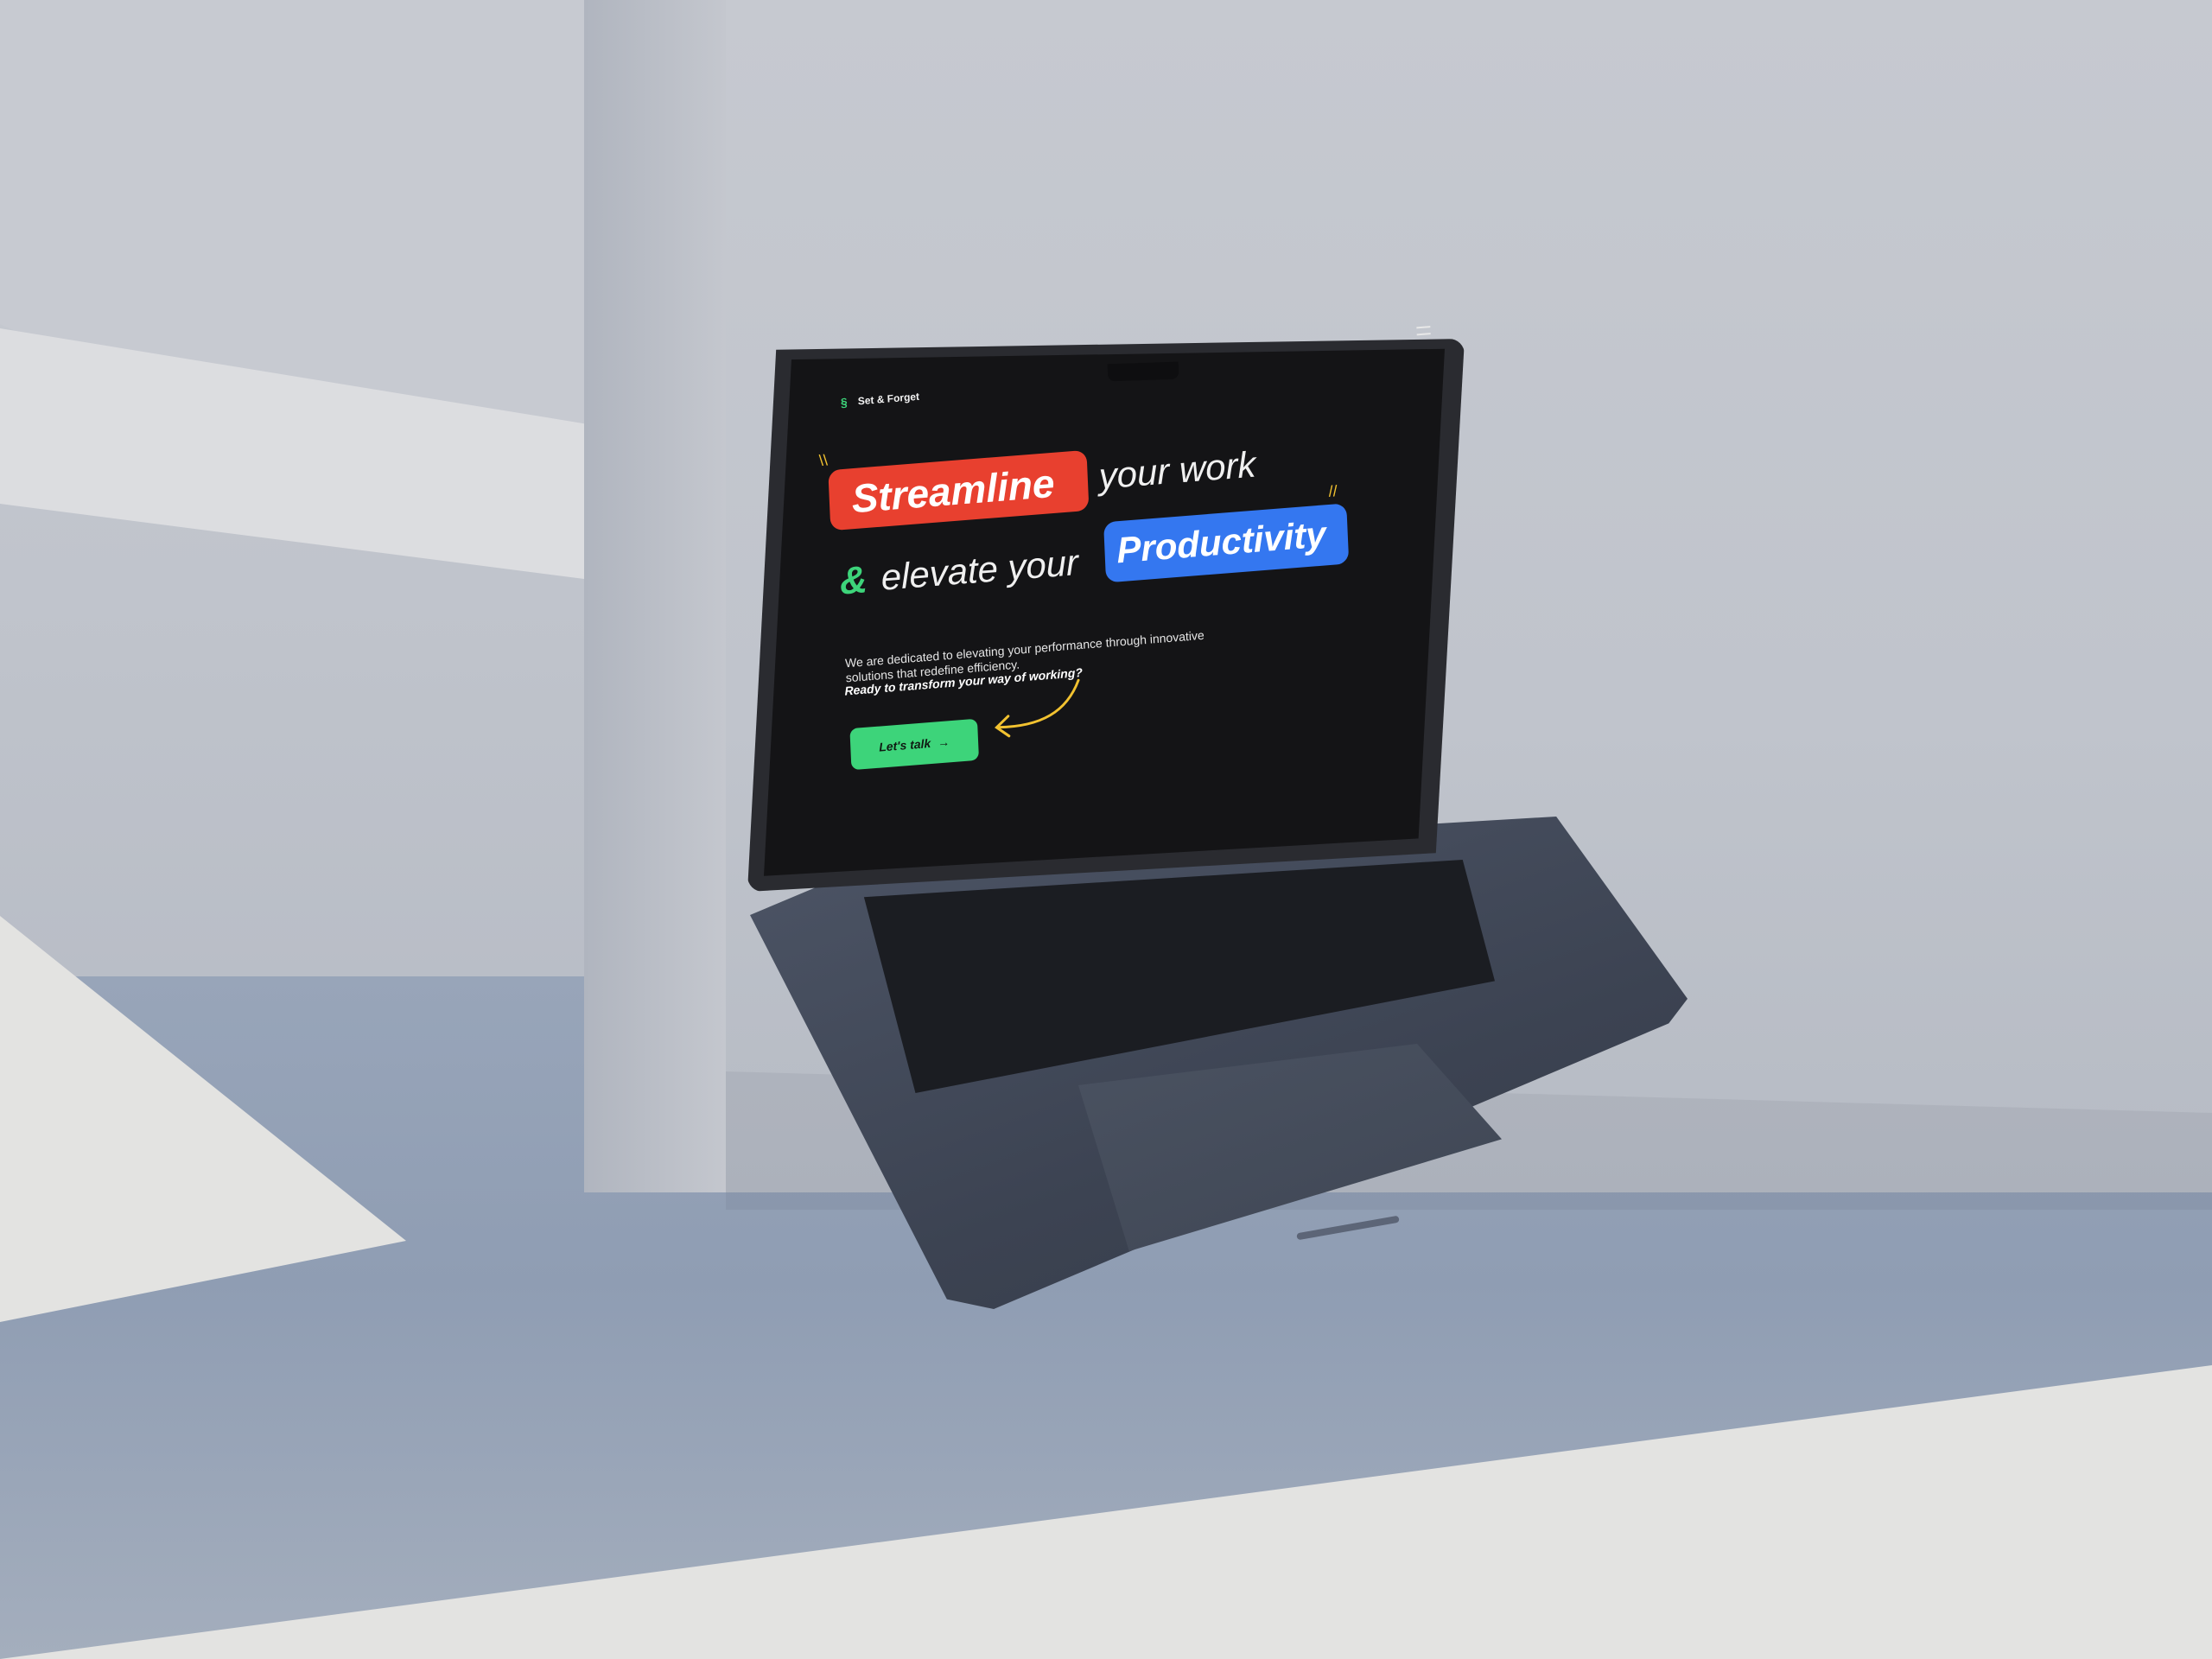  Describe the element at coordinates (953, 491) in the screenshot. I see `streamline-text: Streamline` at that location.